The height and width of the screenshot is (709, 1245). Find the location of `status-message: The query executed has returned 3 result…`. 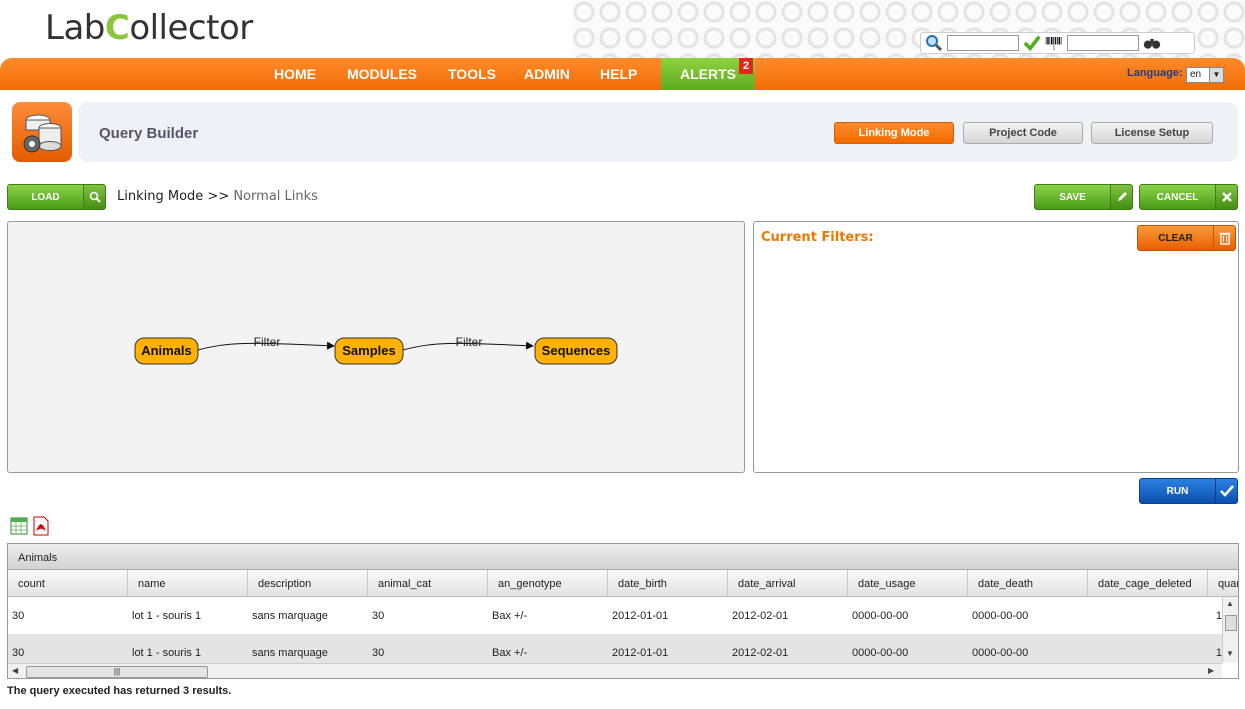

status-message: The query executed has returned 3 result… is located at coordinates (119, 691).